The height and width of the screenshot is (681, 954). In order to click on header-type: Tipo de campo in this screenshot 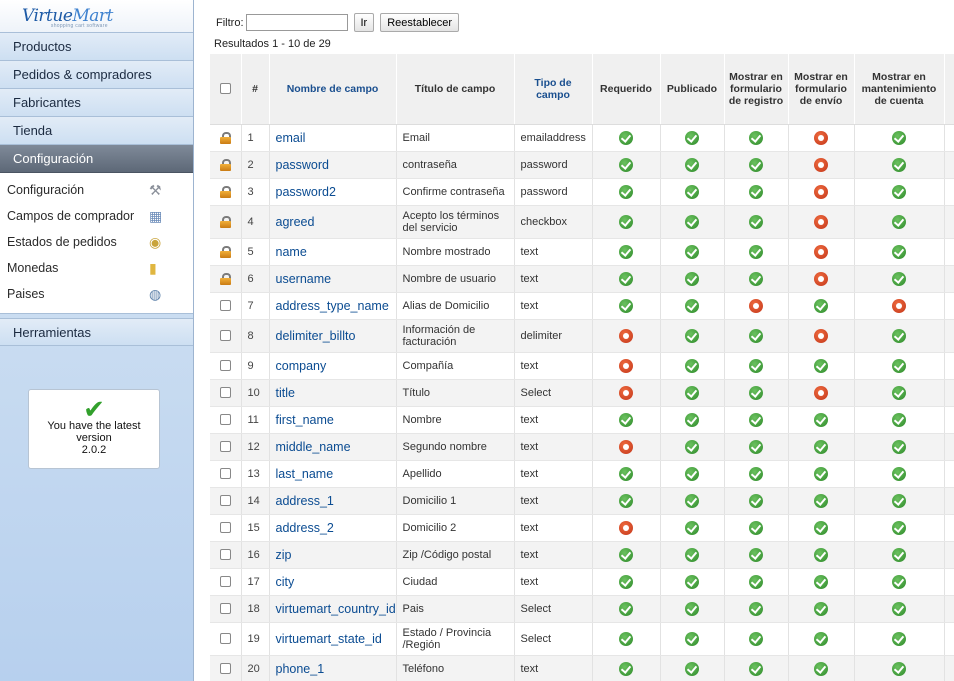, I will do `click(553, 89)`.